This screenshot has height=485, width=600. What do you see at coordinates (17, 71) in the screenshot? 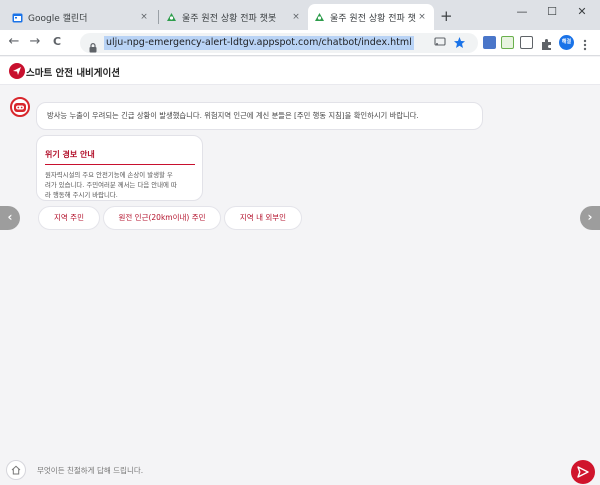
I see `app-logo-icon` at bounding box center [17, 71].